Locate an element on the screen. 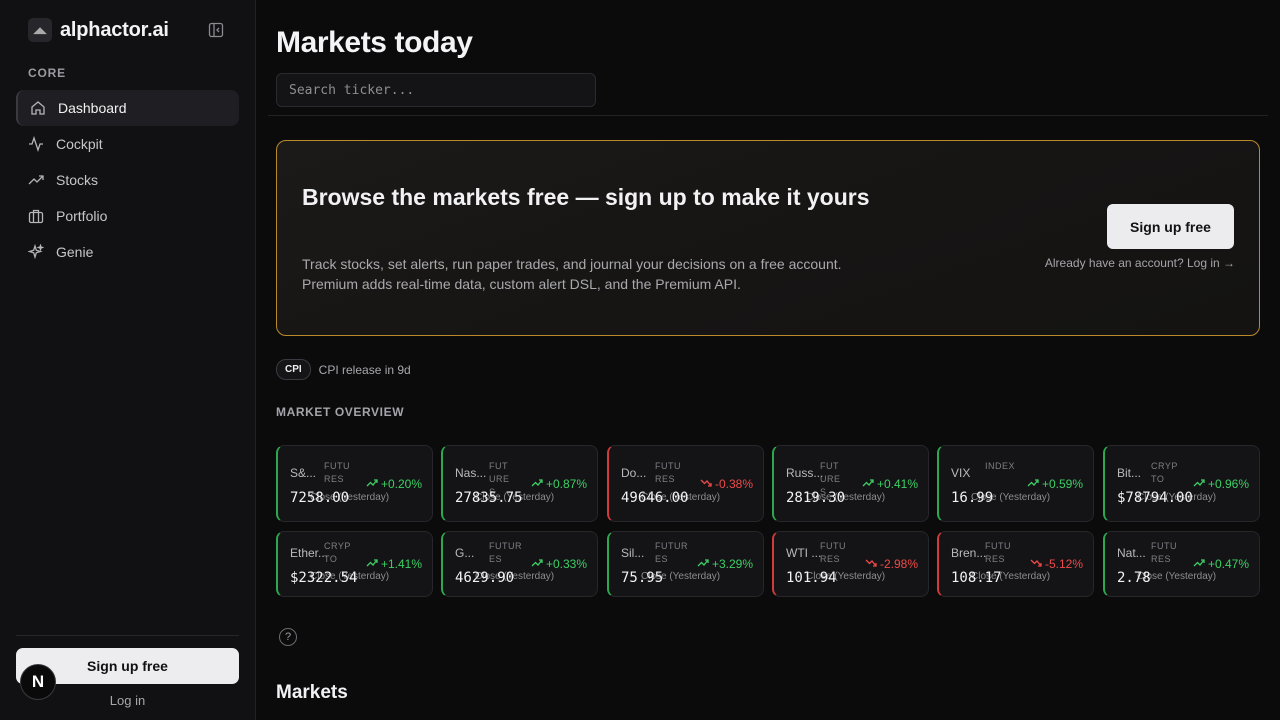 The width and height of the screenshot is (1280, 720). tile-price: 75.95 is located at coordinates (642, 578).